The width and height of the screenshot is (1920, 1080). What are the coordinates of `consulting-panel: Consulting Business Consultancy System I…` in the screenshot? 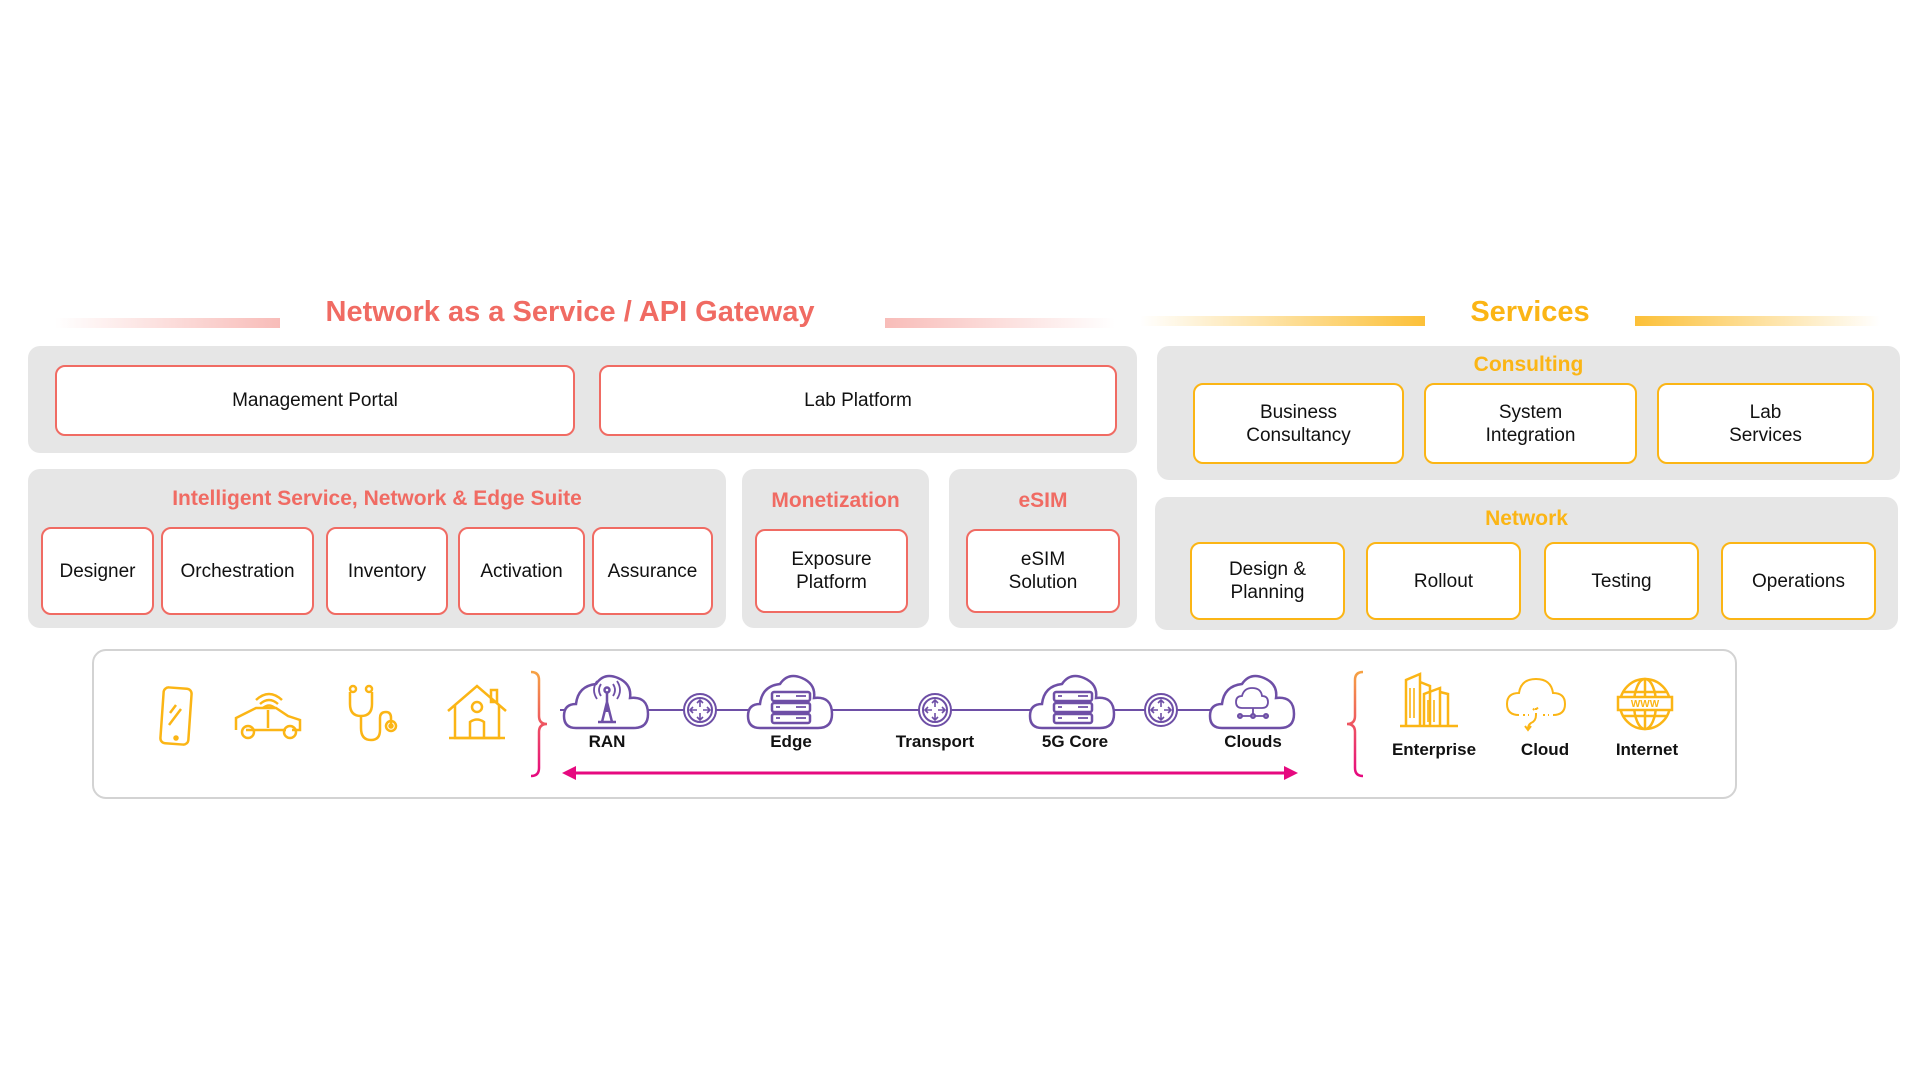 It's located at (1528, 413).